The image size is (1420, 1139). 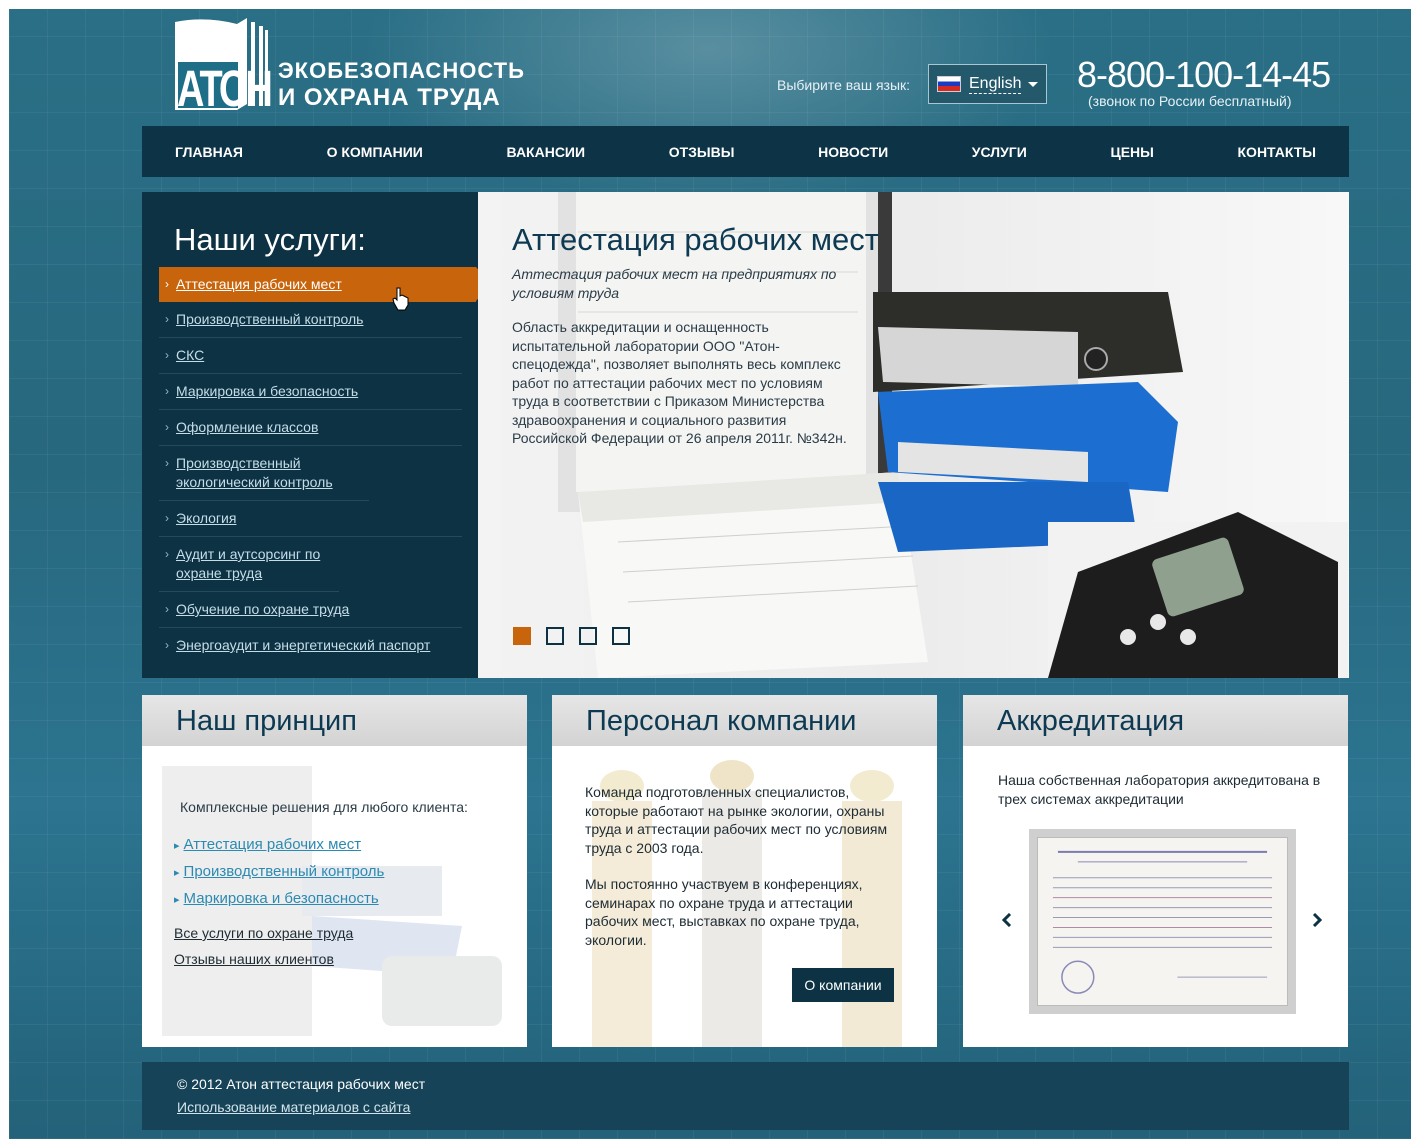 I want to click on service-item-label: Экология, so click(x=206, y=518).